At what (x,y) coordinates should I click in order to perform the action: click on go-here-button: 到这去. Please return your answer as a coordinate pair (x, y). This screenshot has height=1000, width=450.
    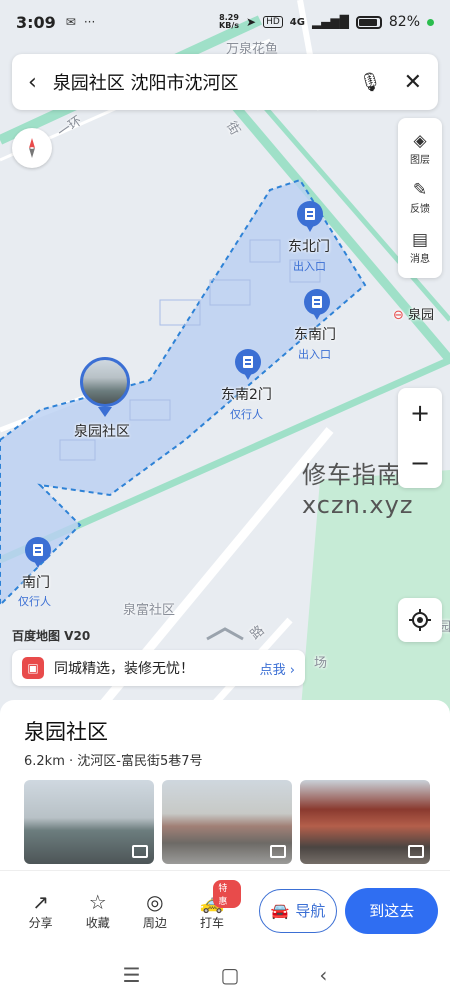
    Looking at the image, I should click on (392, 910).